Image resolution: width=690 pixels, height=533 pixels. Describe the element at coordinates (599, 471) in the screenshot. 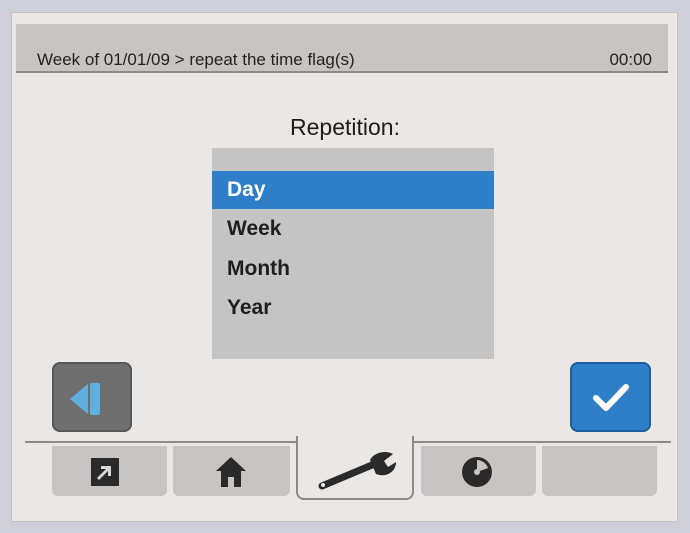

I see `tab-empty` at that location.